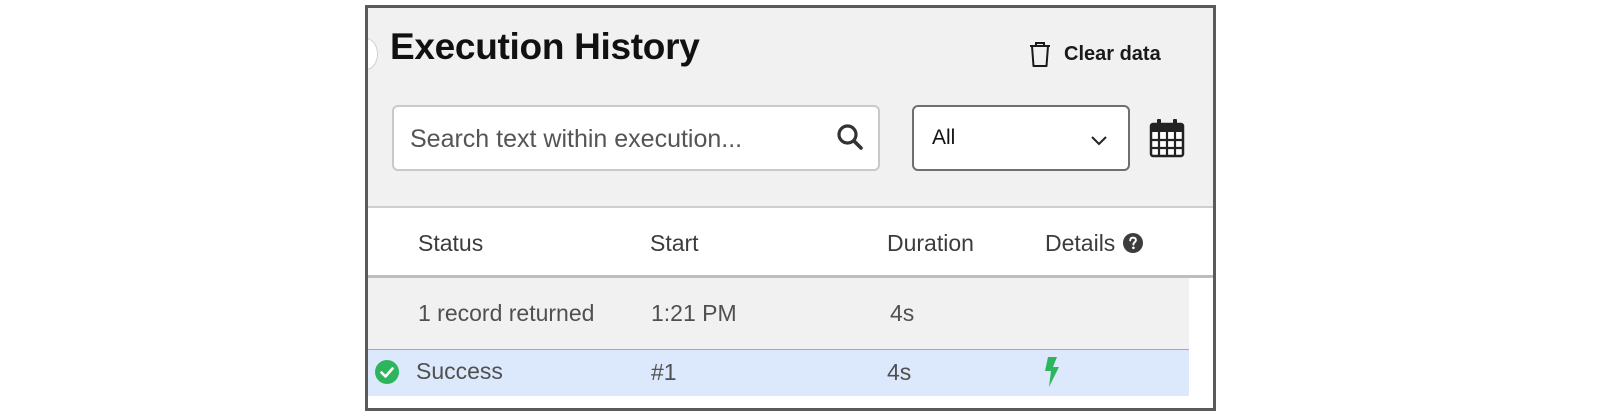  What do you see at coordinates (1040, 54) in the screenshot?
I see `trash-icon` at bounding box center [1040, 54].